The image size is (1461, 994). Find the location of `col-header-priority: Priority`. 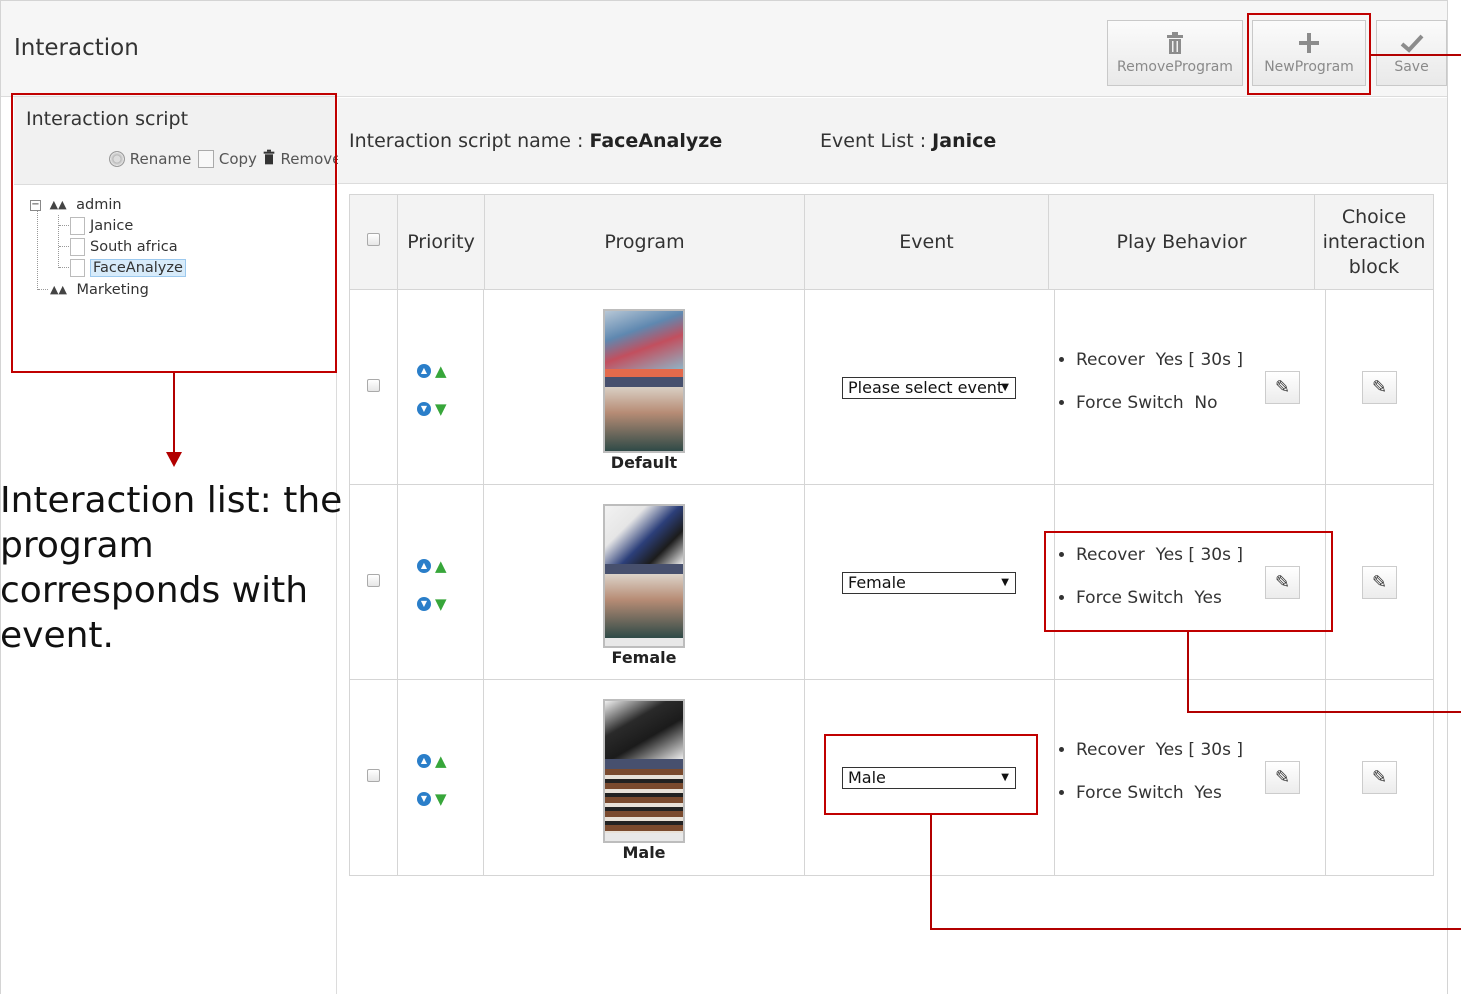

col-header-priority: Priority is located at coordinates (441, 242).